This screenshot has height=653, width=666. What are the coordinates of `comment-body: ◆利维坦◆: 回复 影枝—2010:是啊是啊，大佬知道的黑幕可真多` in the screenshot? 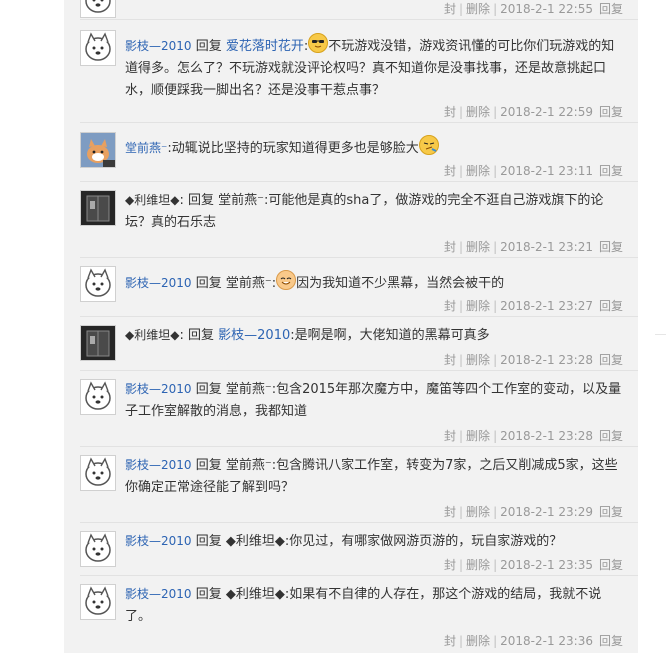 It's located at (375, 335).